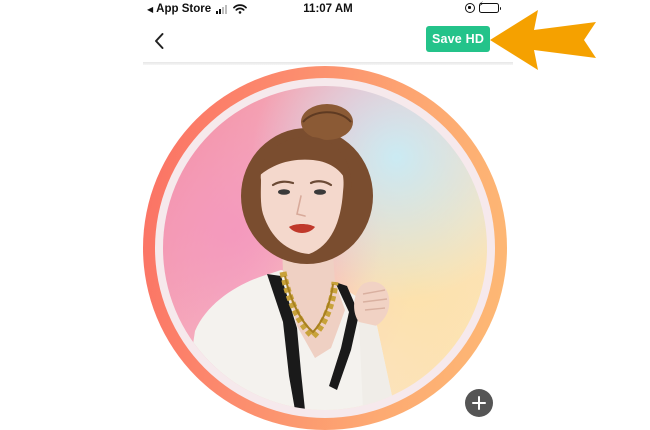 This screenshot has width=650, height=430. What do you see at coordinates (458, 39) in the screenshot?
I see `save-hd-button: Save HD` at bounding box center [458, 39].